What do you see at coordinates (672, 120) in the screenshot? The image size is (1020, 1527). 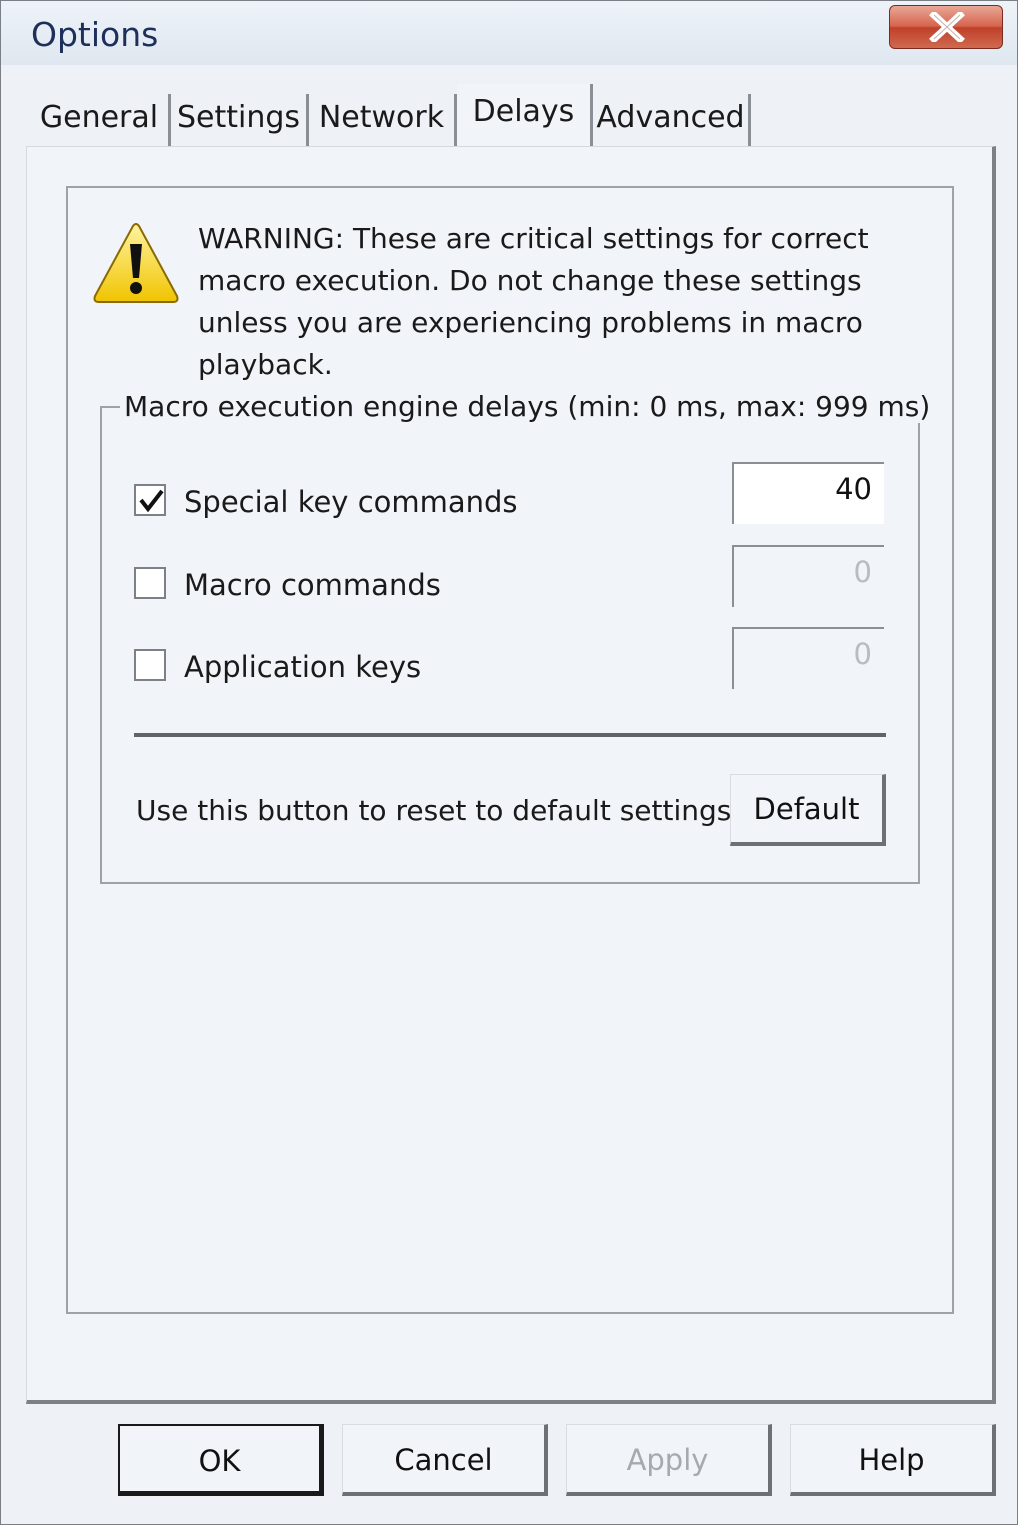 I see `tab-advanced: Advanced` at bounding box center [672, 120].